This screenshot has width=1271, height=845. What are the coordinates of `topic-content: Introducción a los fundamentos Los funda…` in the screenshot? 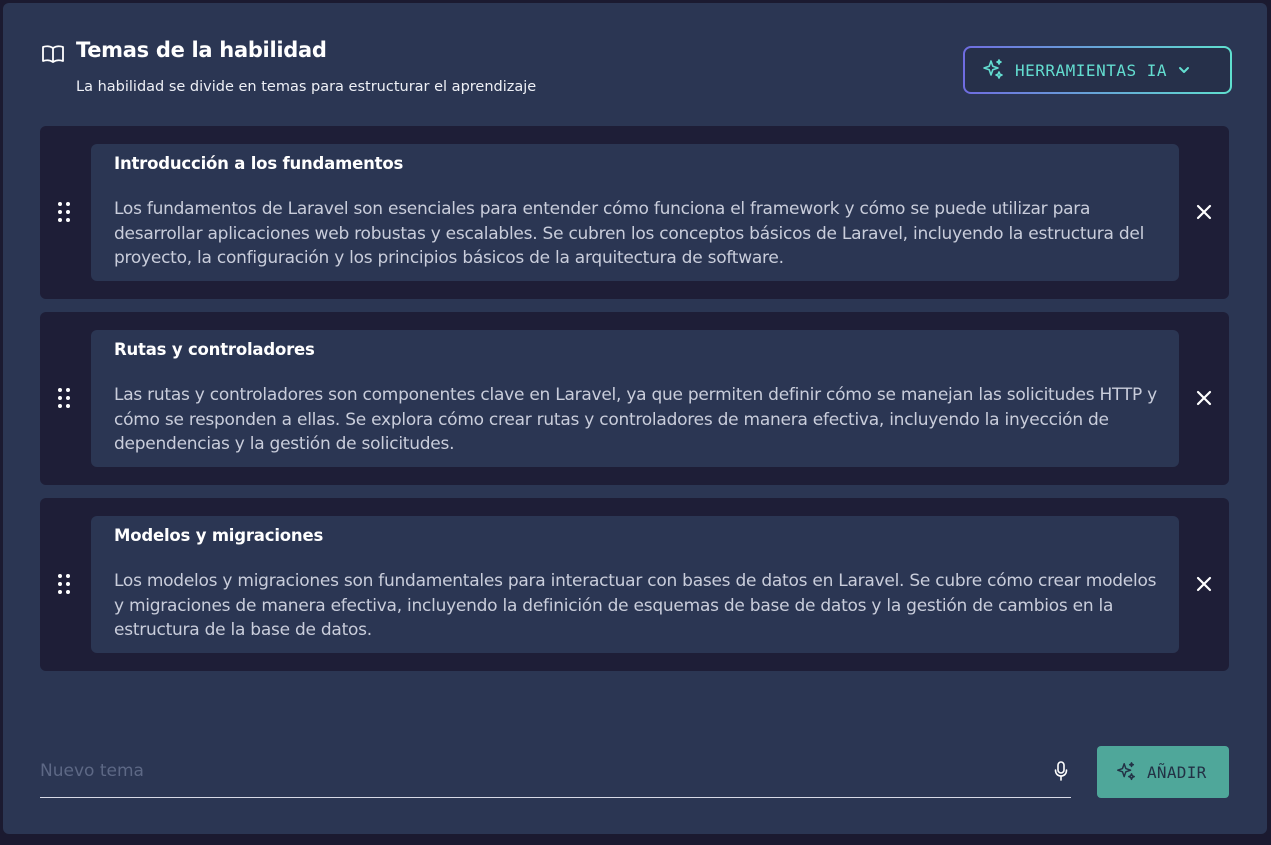 It's located at (635, 212).